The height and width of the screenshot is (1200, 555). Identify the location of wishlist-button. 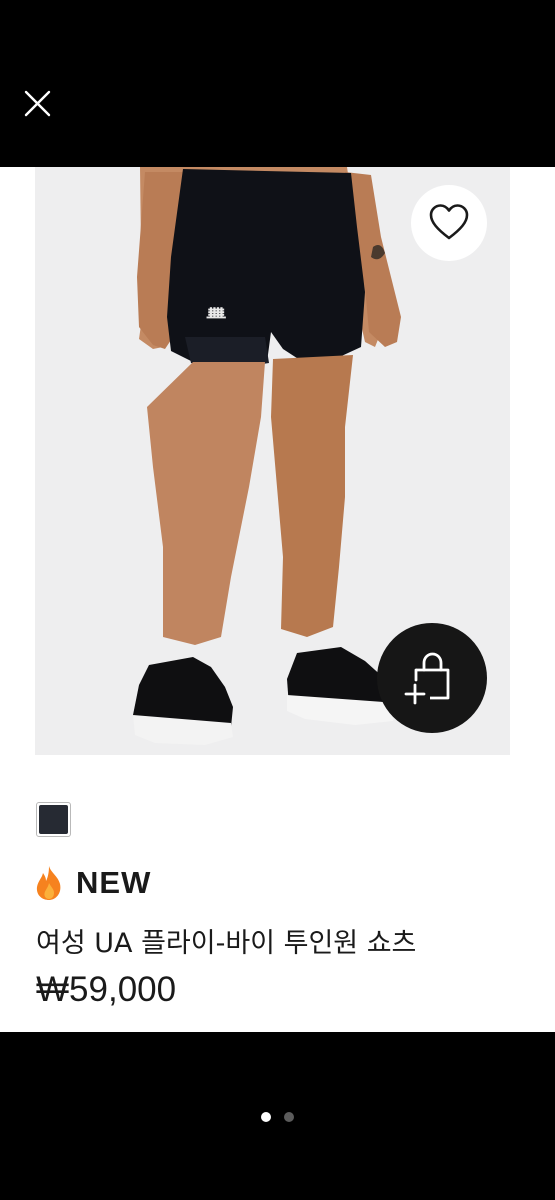
(449, 223).